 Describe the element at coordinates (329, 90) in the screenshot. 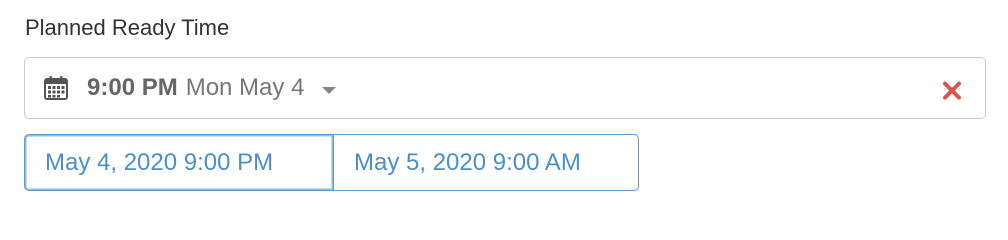

I see `chevron-down-icon` at that location.